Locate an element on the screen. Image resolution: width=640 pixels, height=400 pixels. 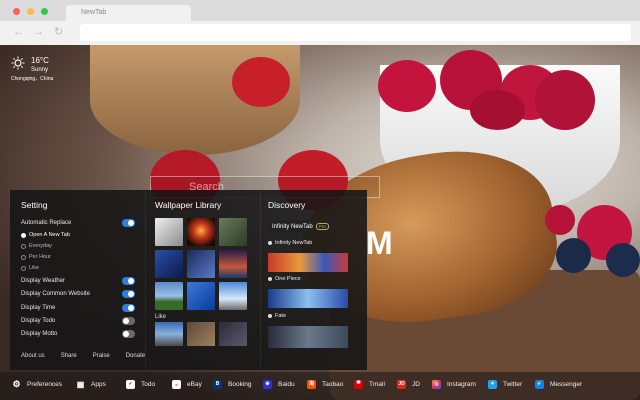
maximize-window-button is located at coordinates (44, 11).